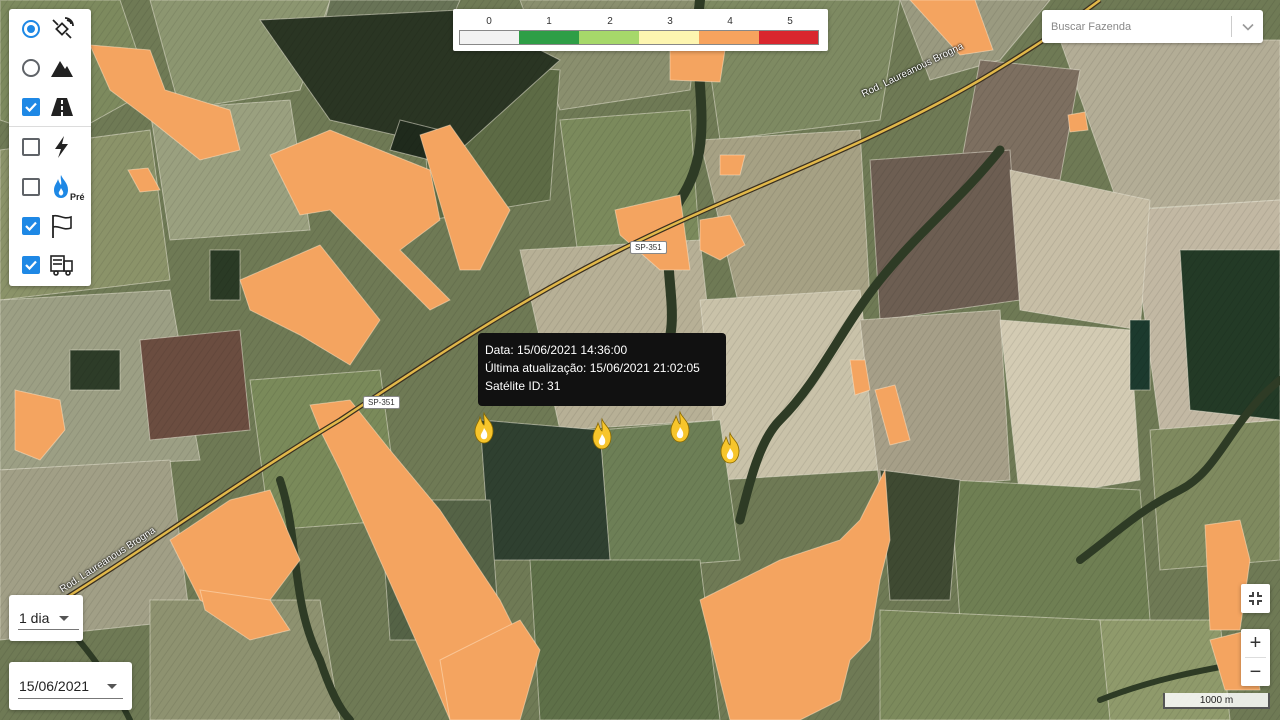 The width and height of the screenshot is (1280, 720). I want to click on risk-legend: 0 1 2 3 4 5, so click(640, 30).